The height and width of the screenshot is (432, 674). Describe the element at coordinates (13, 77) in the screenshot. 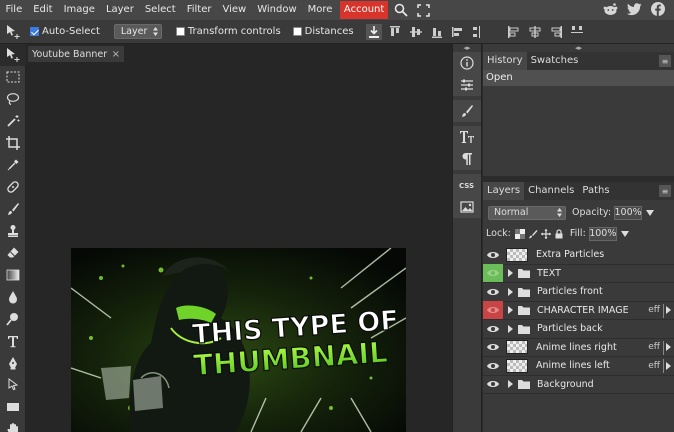

I see `marquee-tool` at that location.